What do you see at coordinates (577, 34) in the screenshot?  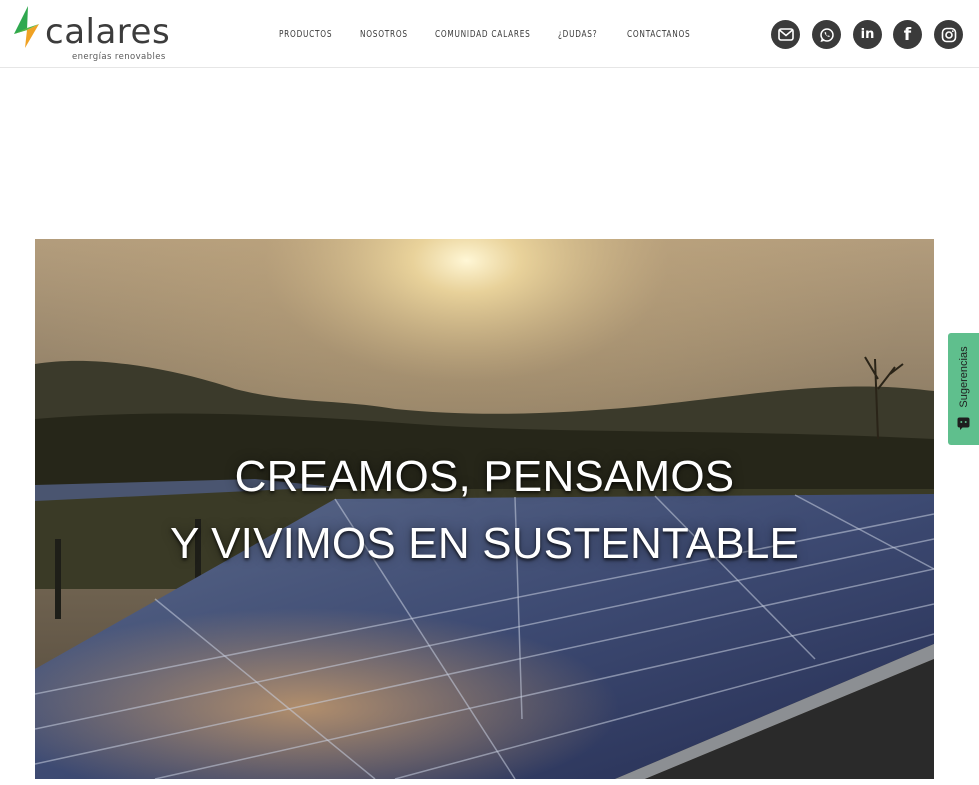 I see `nav-item-dudas: ¿DUDAS?` at bounding box center [577, 34].